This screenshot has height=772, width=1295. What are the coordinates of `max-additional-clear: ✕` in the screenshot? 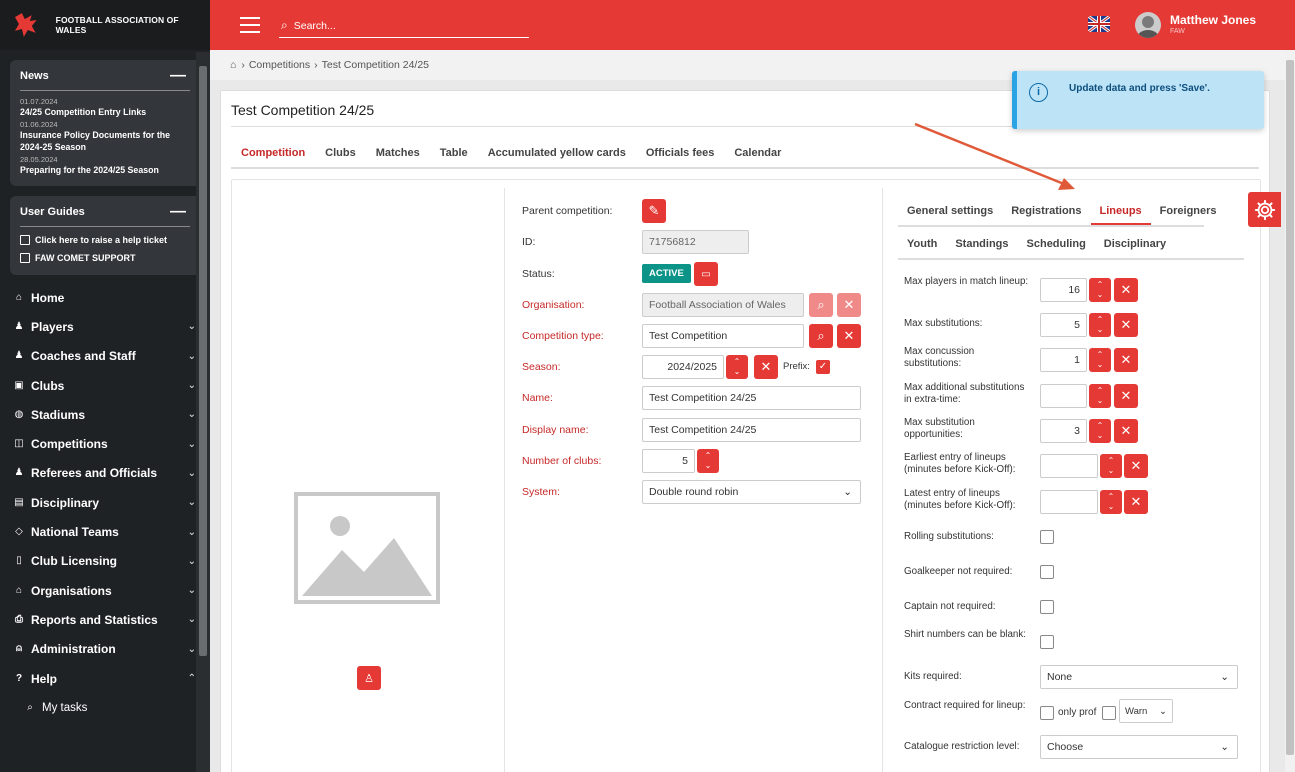 It's located at (1126, 396).